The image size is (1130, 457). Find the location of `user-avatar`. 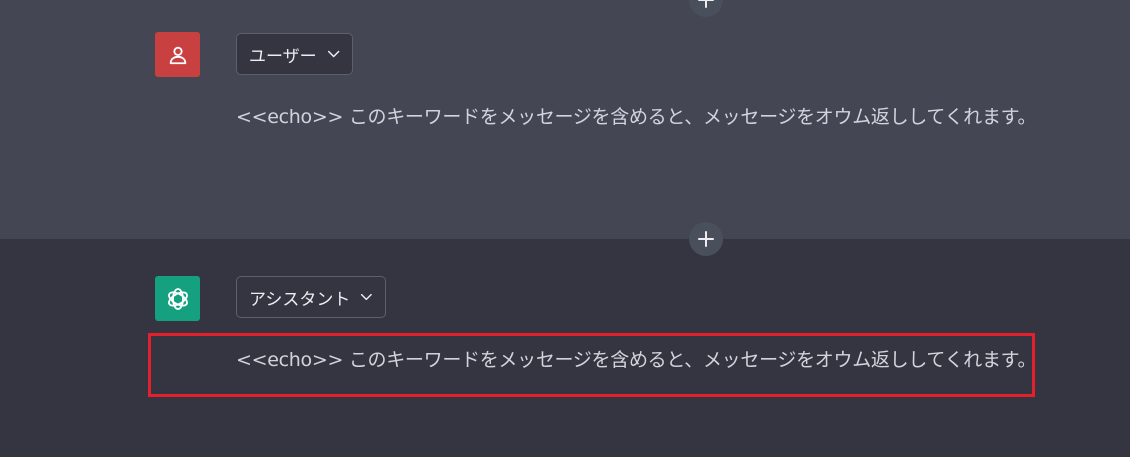

user-avatar is located at coordinates (177, 54).